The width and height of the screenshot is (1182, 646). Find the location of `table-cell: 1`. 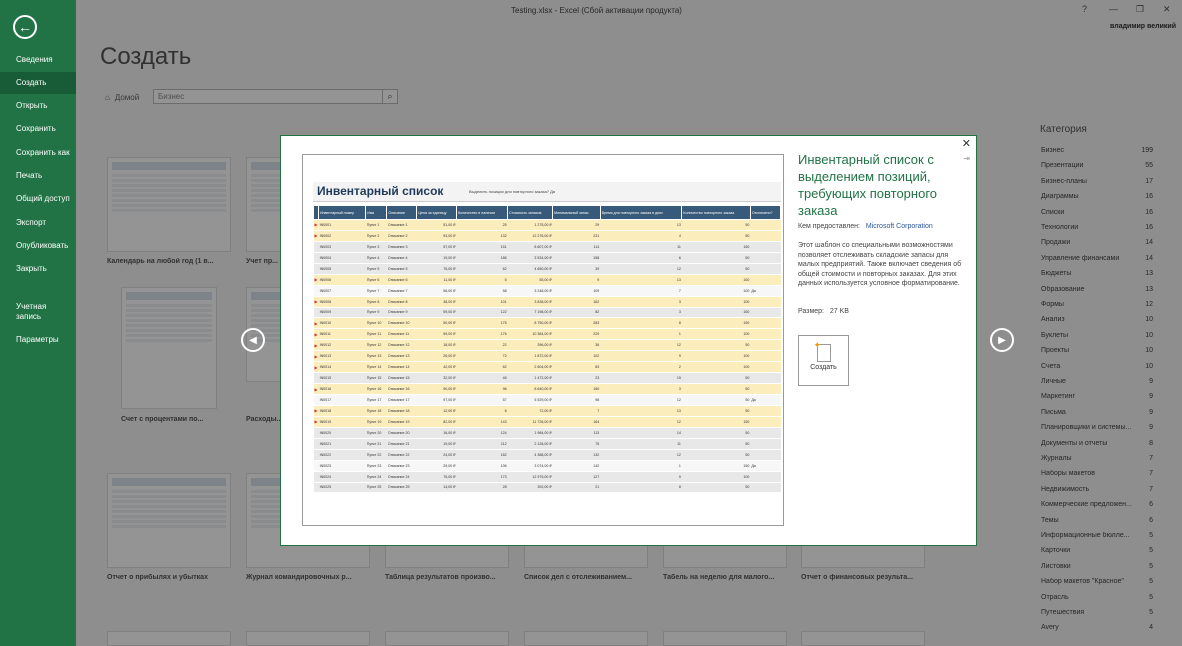

table-cell: 1 is located at coordinates (641, 334).